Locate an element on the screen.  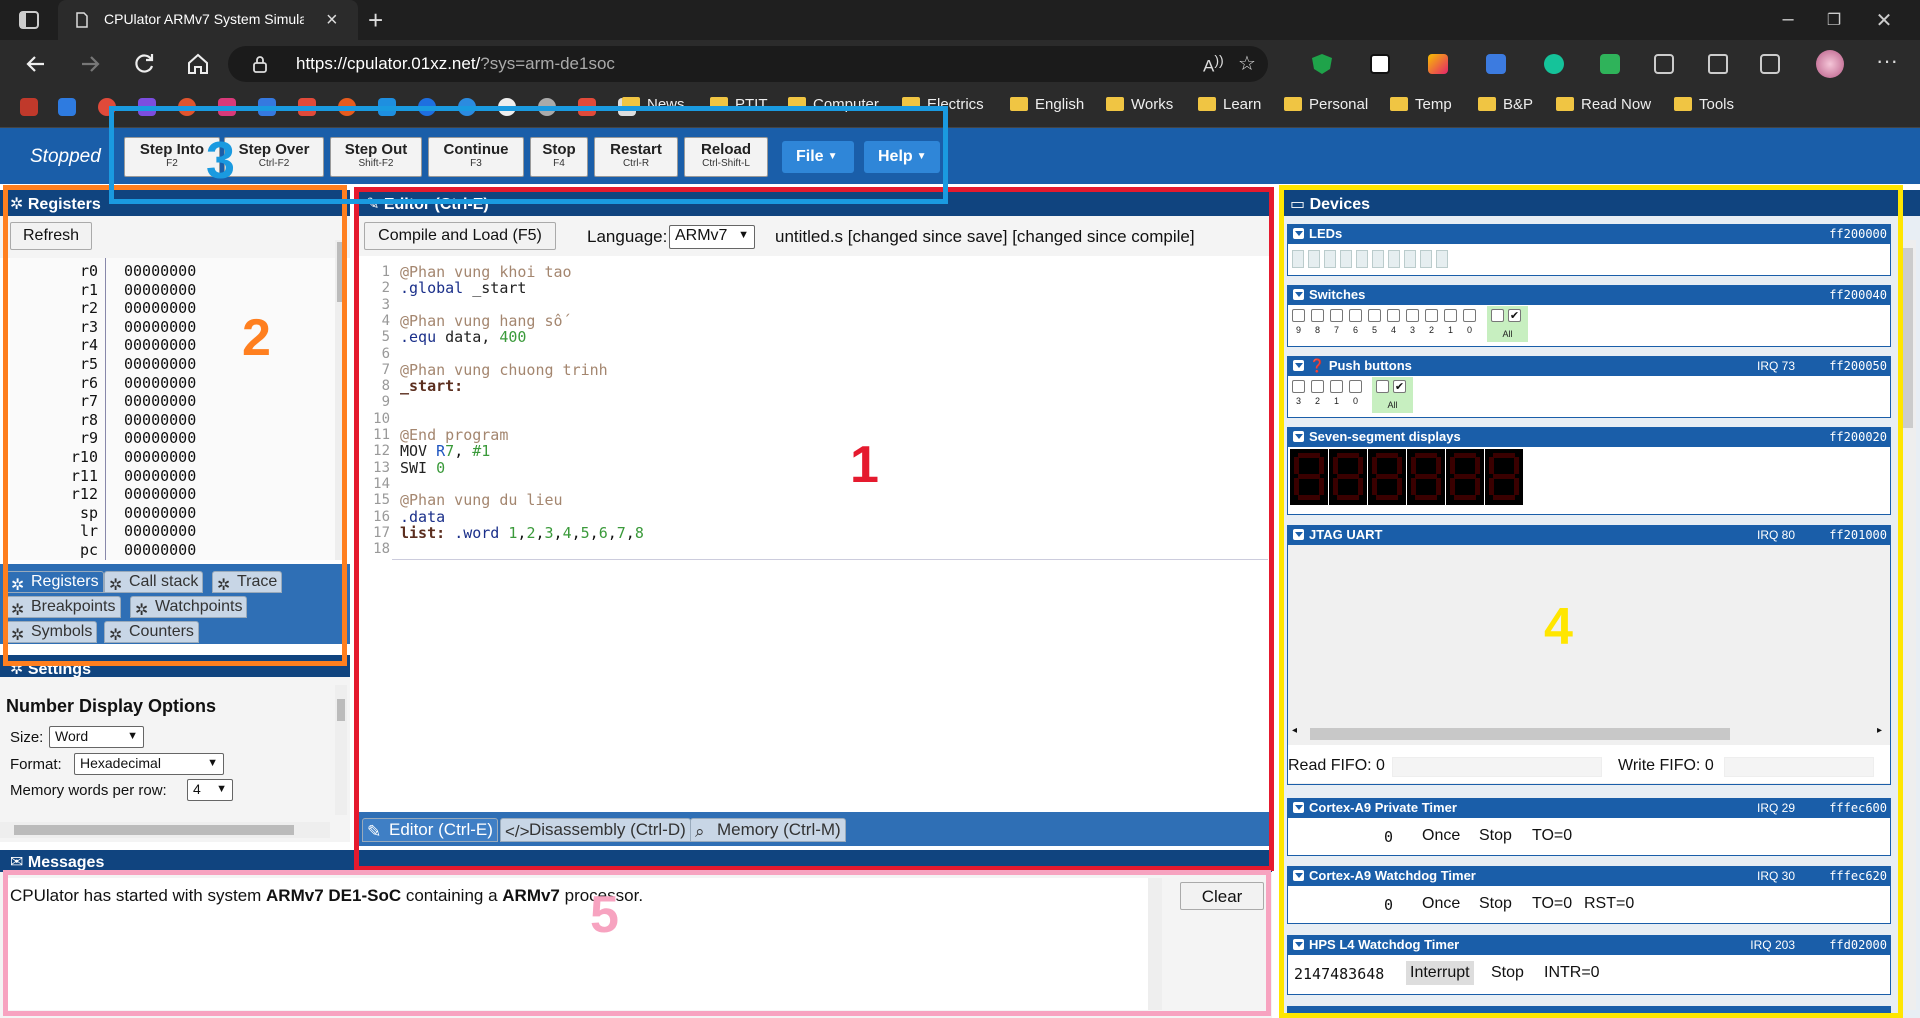
tab-symbols: ✲ Symbols is located at coordinates (52, 632).